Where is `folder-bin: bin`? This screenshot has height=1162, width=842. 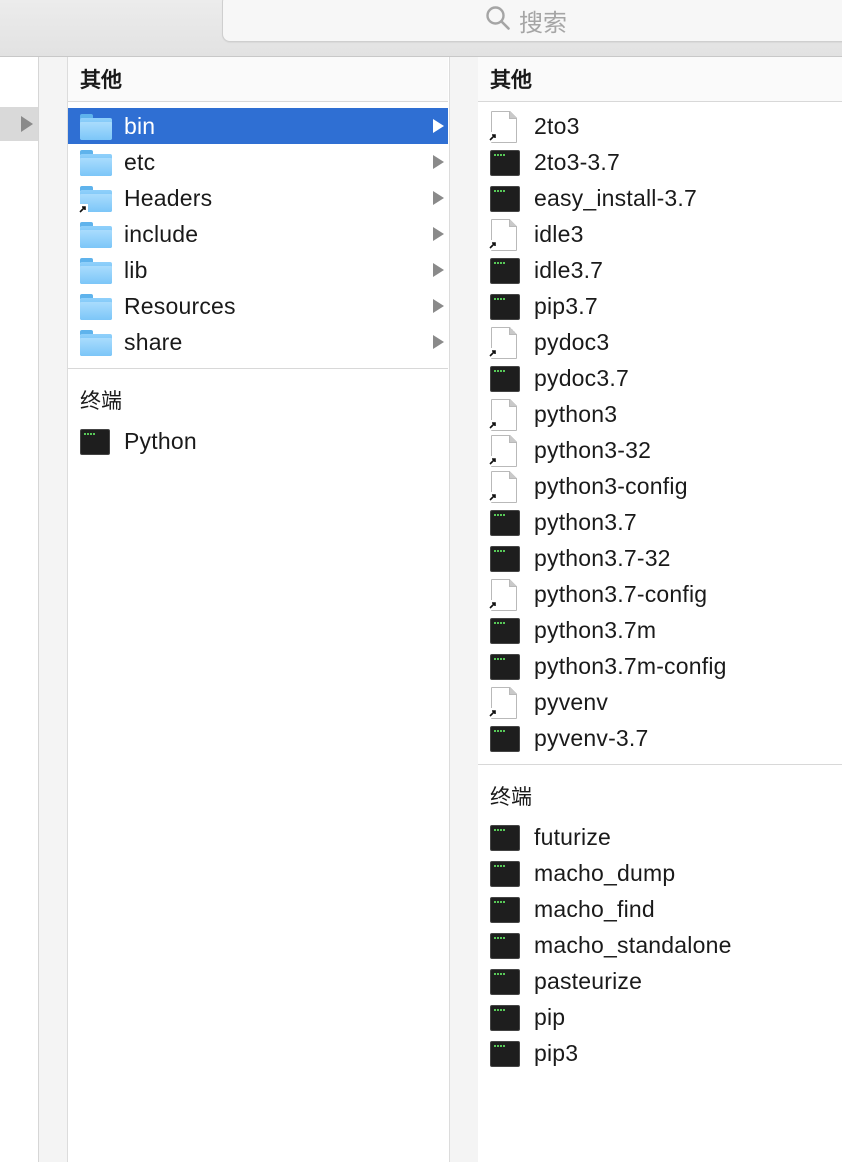
folder-bin: bin is located at coordinates (258, 126).